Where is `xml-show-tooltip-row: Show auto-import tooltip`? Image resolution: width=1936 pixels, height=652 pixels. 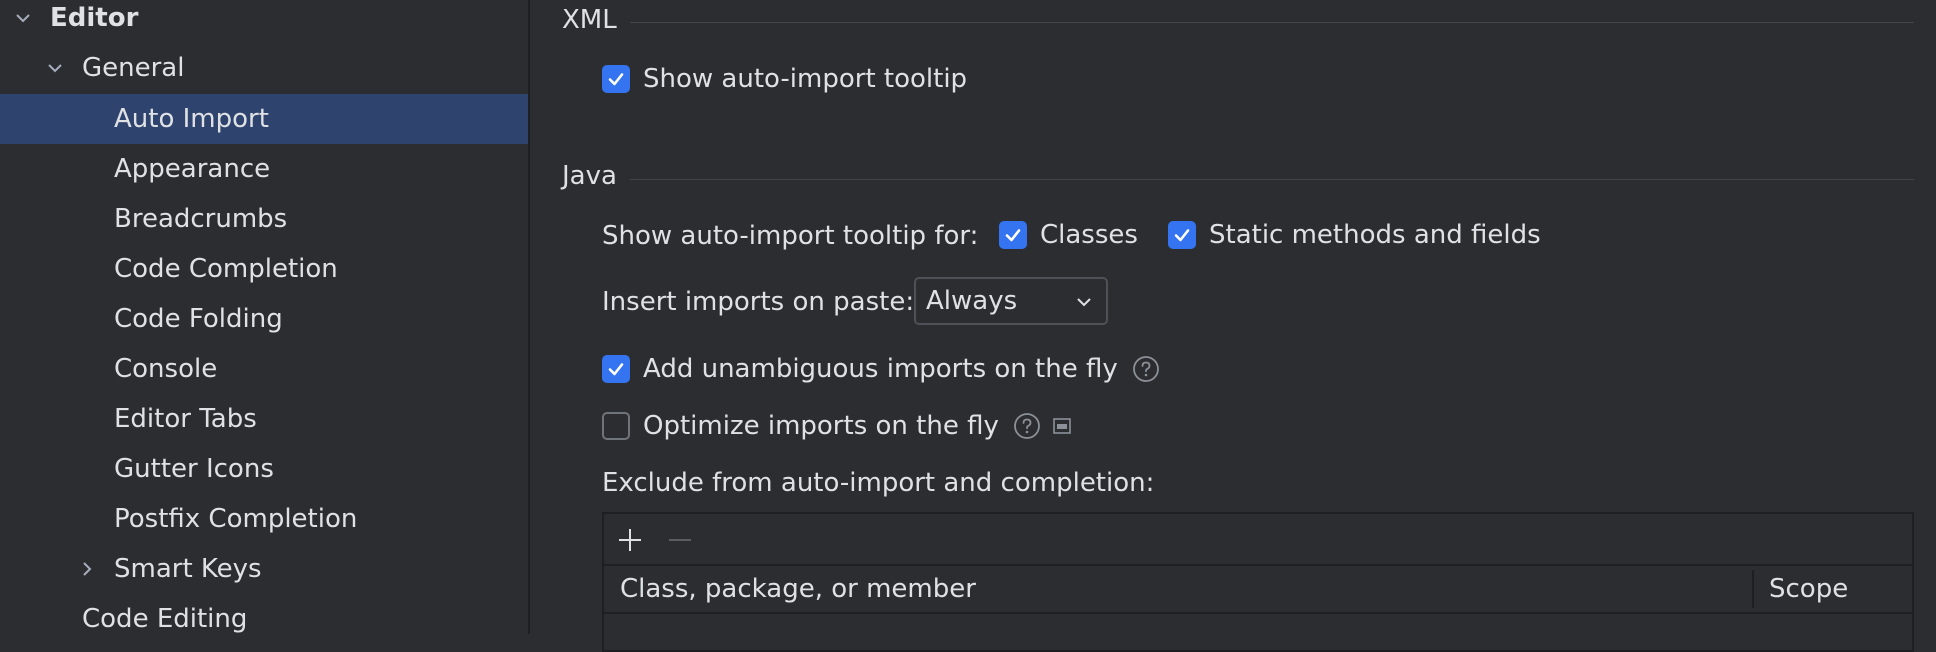 xml-show-tooltip-row: Show auto-import tooltip is located at coordinates (784, 79).